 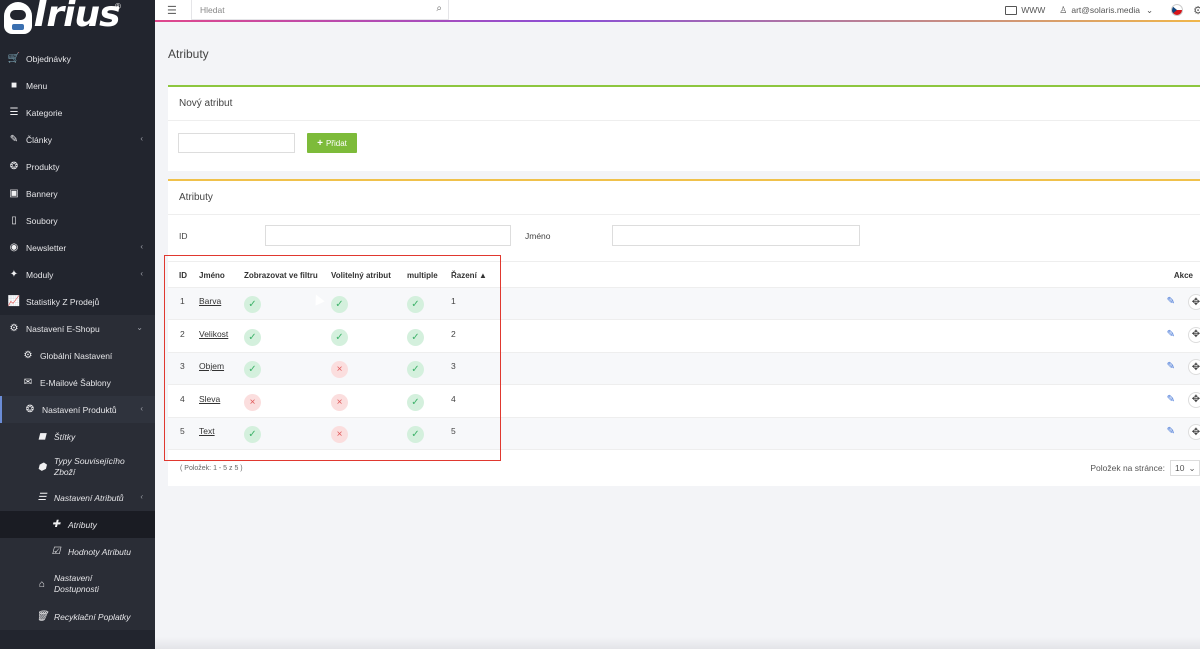 What do you see at coordinates (56, 524) in the screenshot?
I see `plus-icon: ✚` at bounding box center [56, 524].